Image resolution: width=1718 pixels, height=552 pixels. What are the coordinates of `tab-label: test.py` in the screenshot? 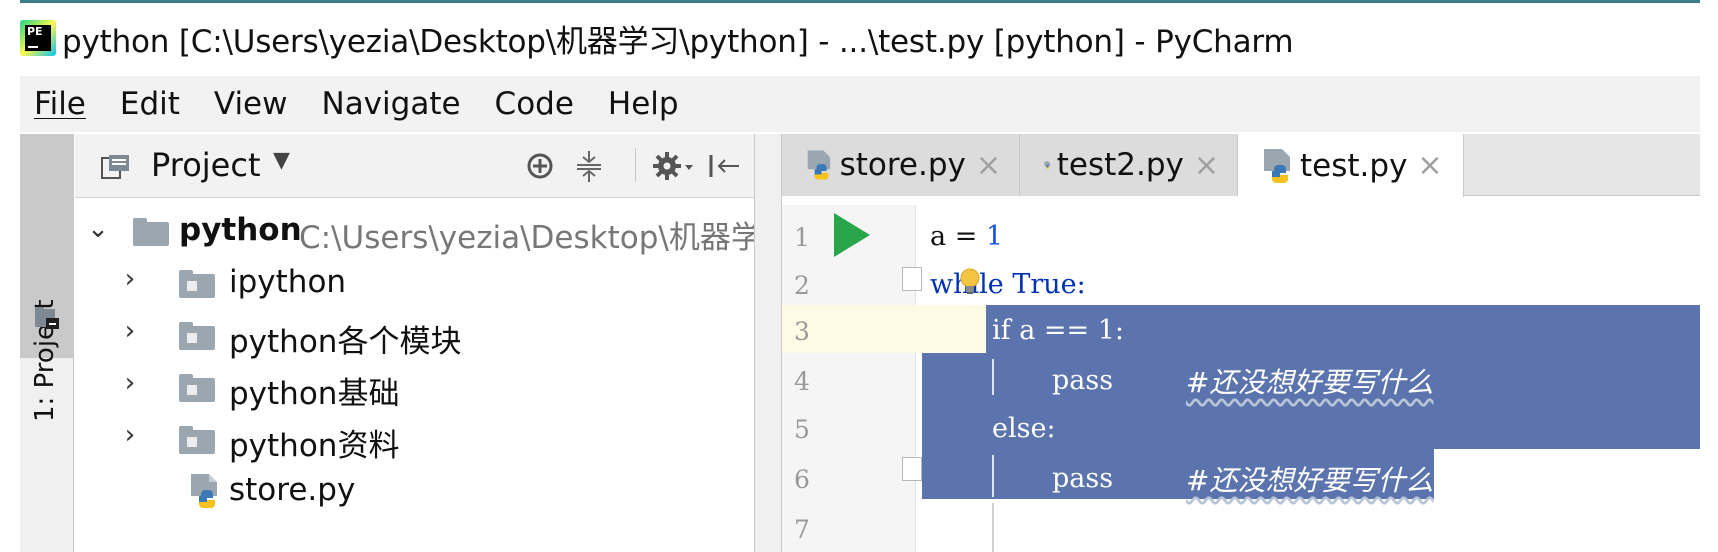 It's located at (1354, 165).